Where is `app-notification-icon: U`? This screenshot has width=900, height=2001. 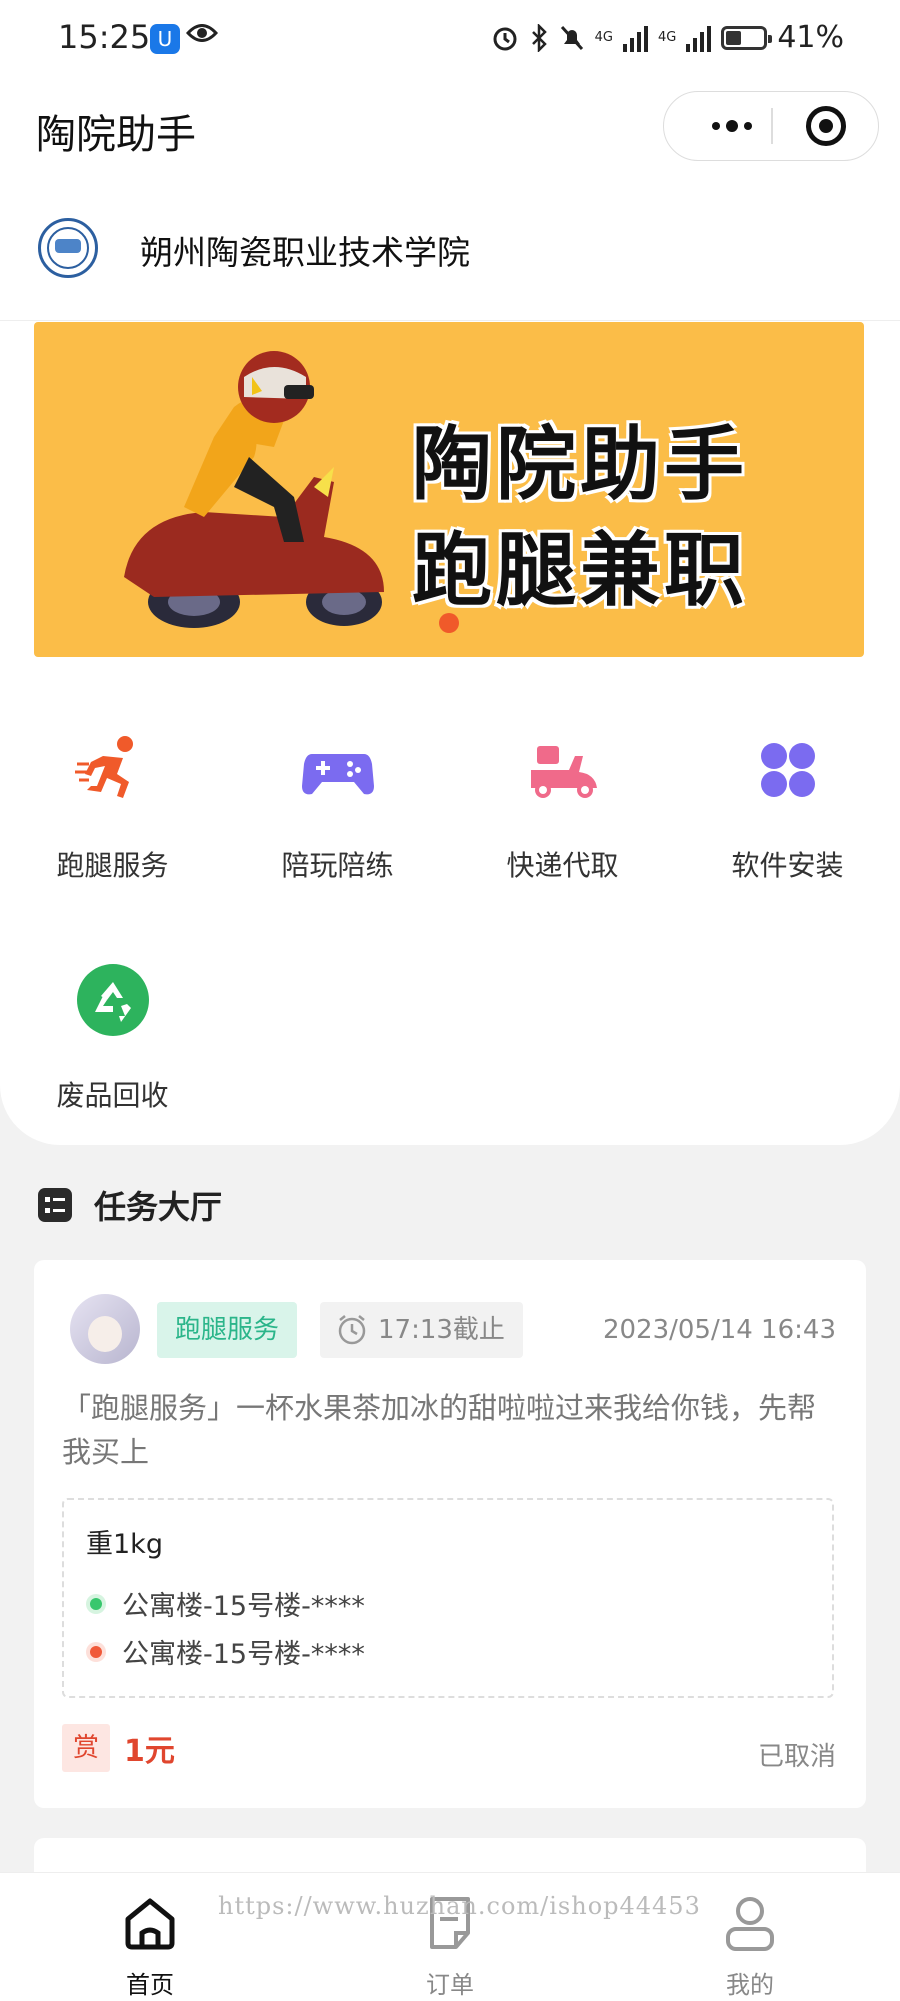
app-notification-icon: U is located at coordinates (165, 39).